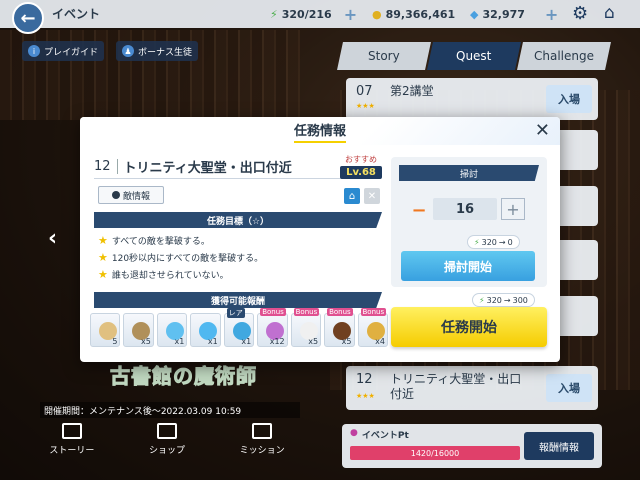 This screenshot has width=640, height=480. Describe the element at coordinates (71, 431) in the screenshot. I see `book-icon` at that location.